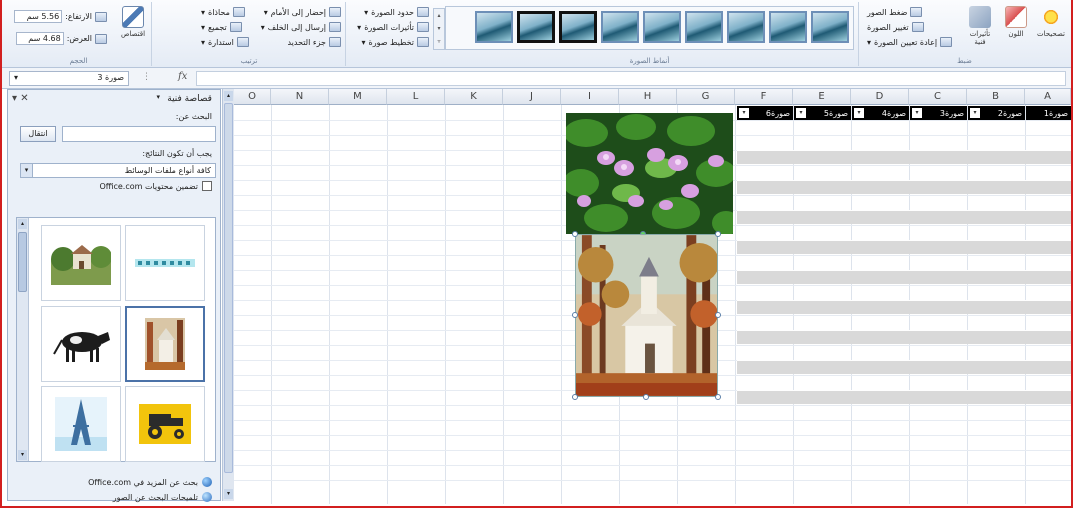 This screenshot has width=1073, height=508. I want to click on resize-handle-top-right, so click(718, 234).